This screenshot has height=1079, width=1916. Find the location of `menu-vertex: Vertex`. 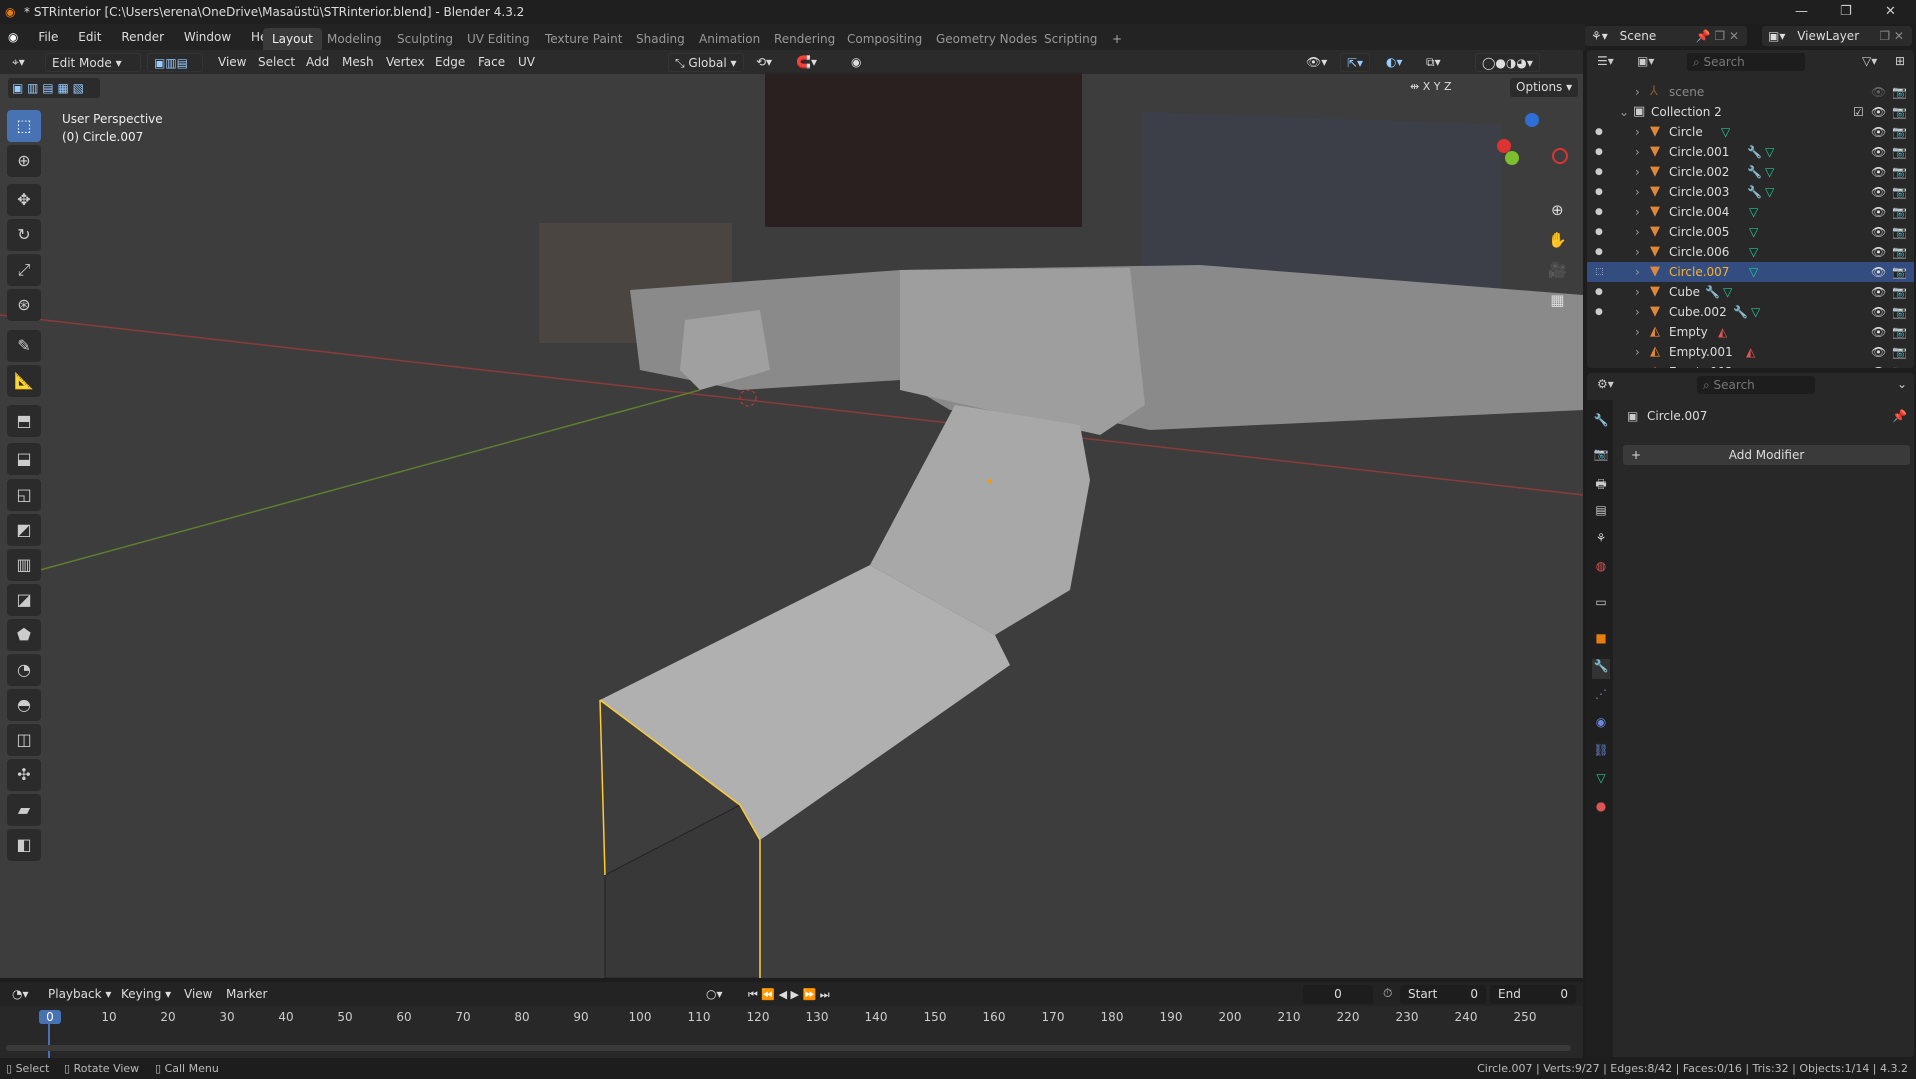

menu-vertex: Vertex is located at coordinates (405, 62).